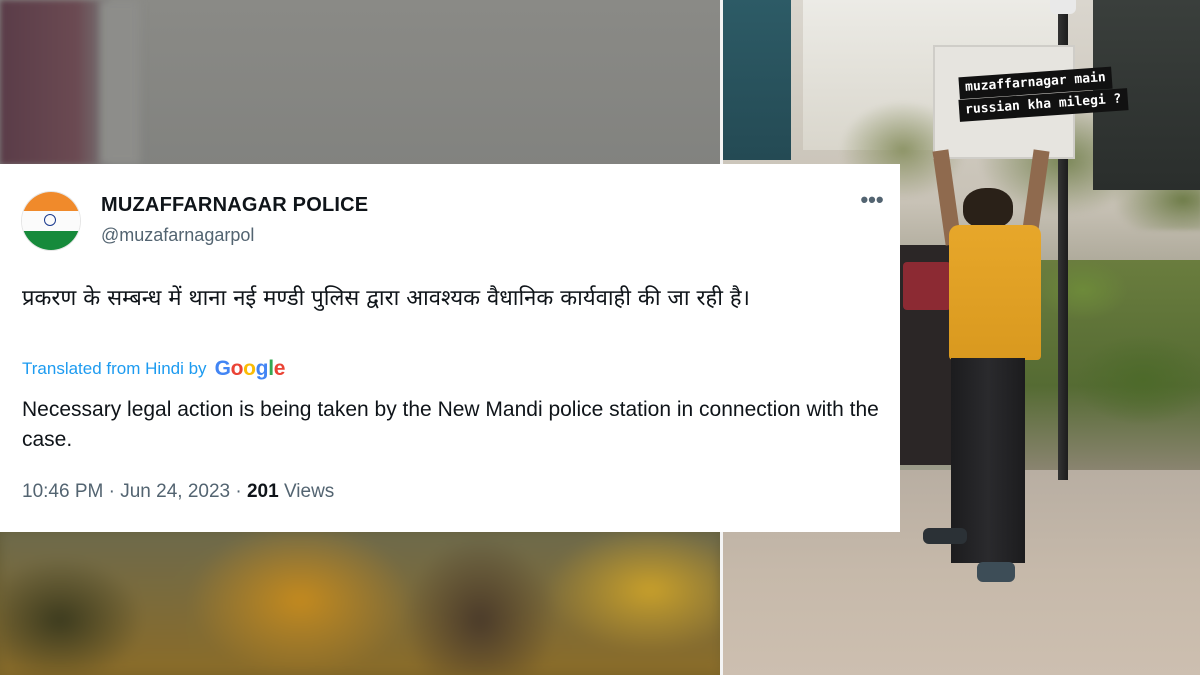  What do you see at coordinates (263, 491) in the screenshot?
I see `views-count: 201` at bounding box center [263, 491].